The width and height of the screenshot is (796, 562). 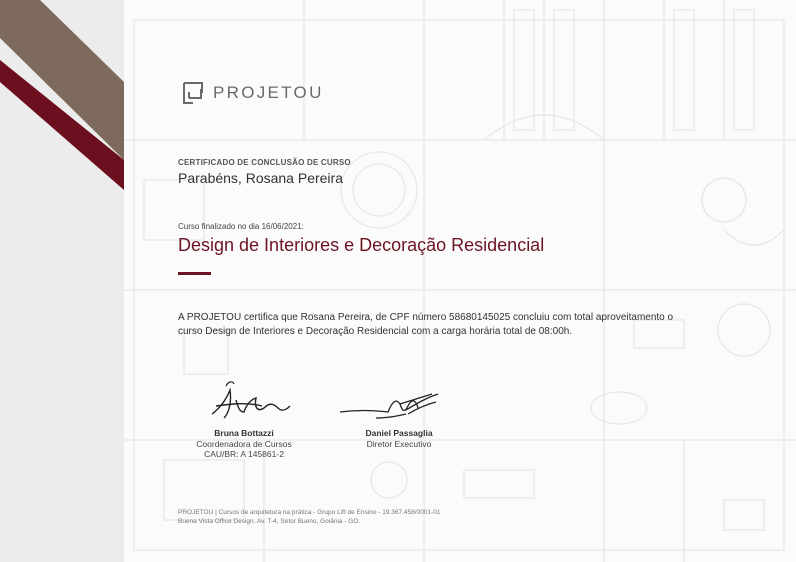 What do you see at coordinates (244, 433) in the screenshot?
I see `signatory-name: Bruna Bottazzi` at bounding box center [244, 433].